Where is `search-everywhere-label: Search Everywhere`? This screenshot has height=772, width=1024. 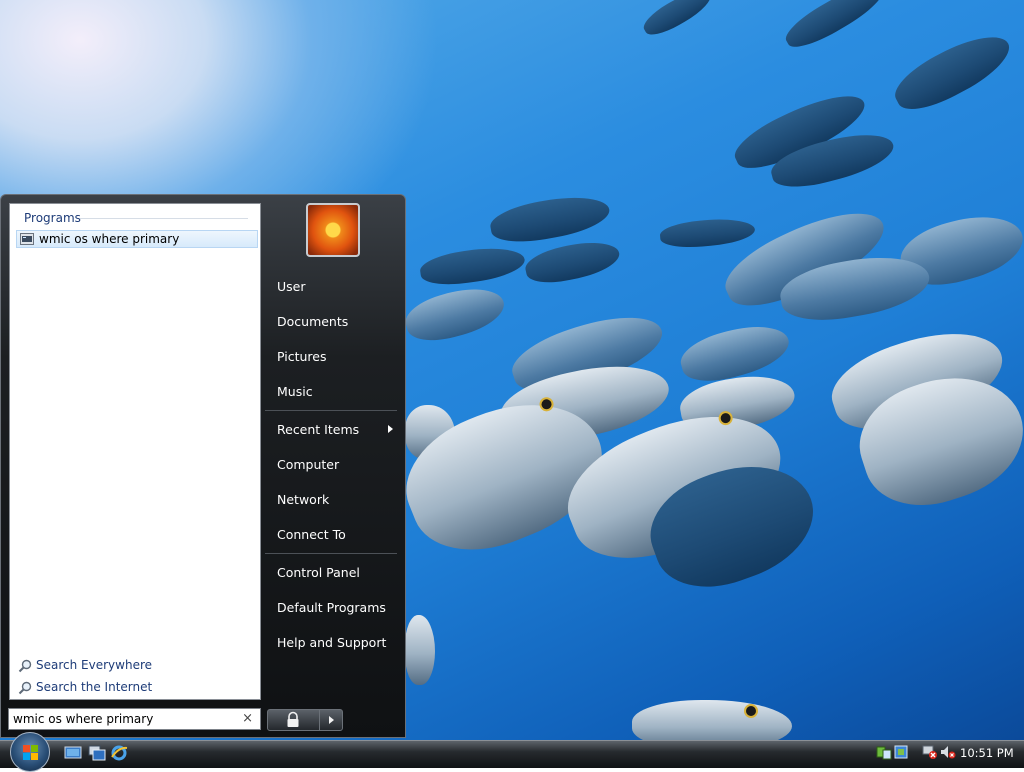
search-everywhere-label: Search Everywhere is located at coordinates (94, 665).